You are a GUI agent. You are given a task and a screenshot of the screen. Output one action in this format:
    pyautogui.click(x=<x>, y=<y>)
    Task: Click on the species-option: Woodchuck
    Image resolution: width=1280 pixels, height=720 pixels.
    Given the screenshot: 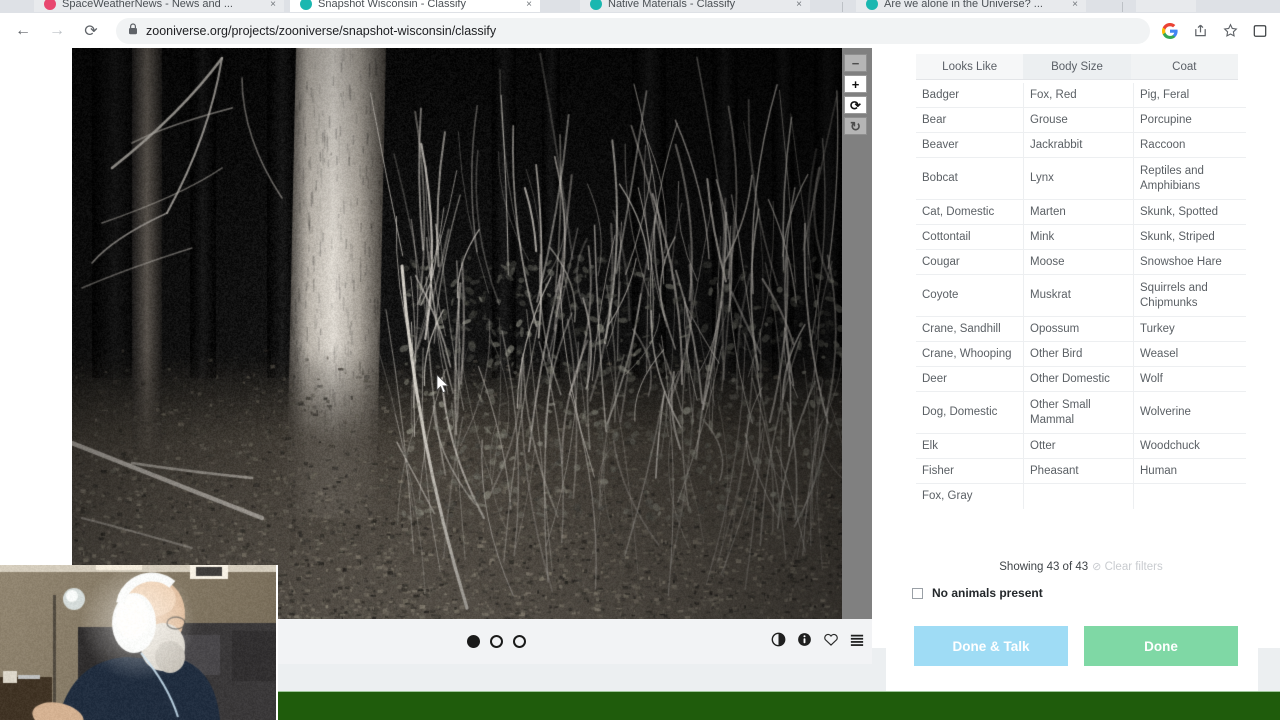 What is the action you would take?
    pyautogui.click(x=1190, y=446)
    